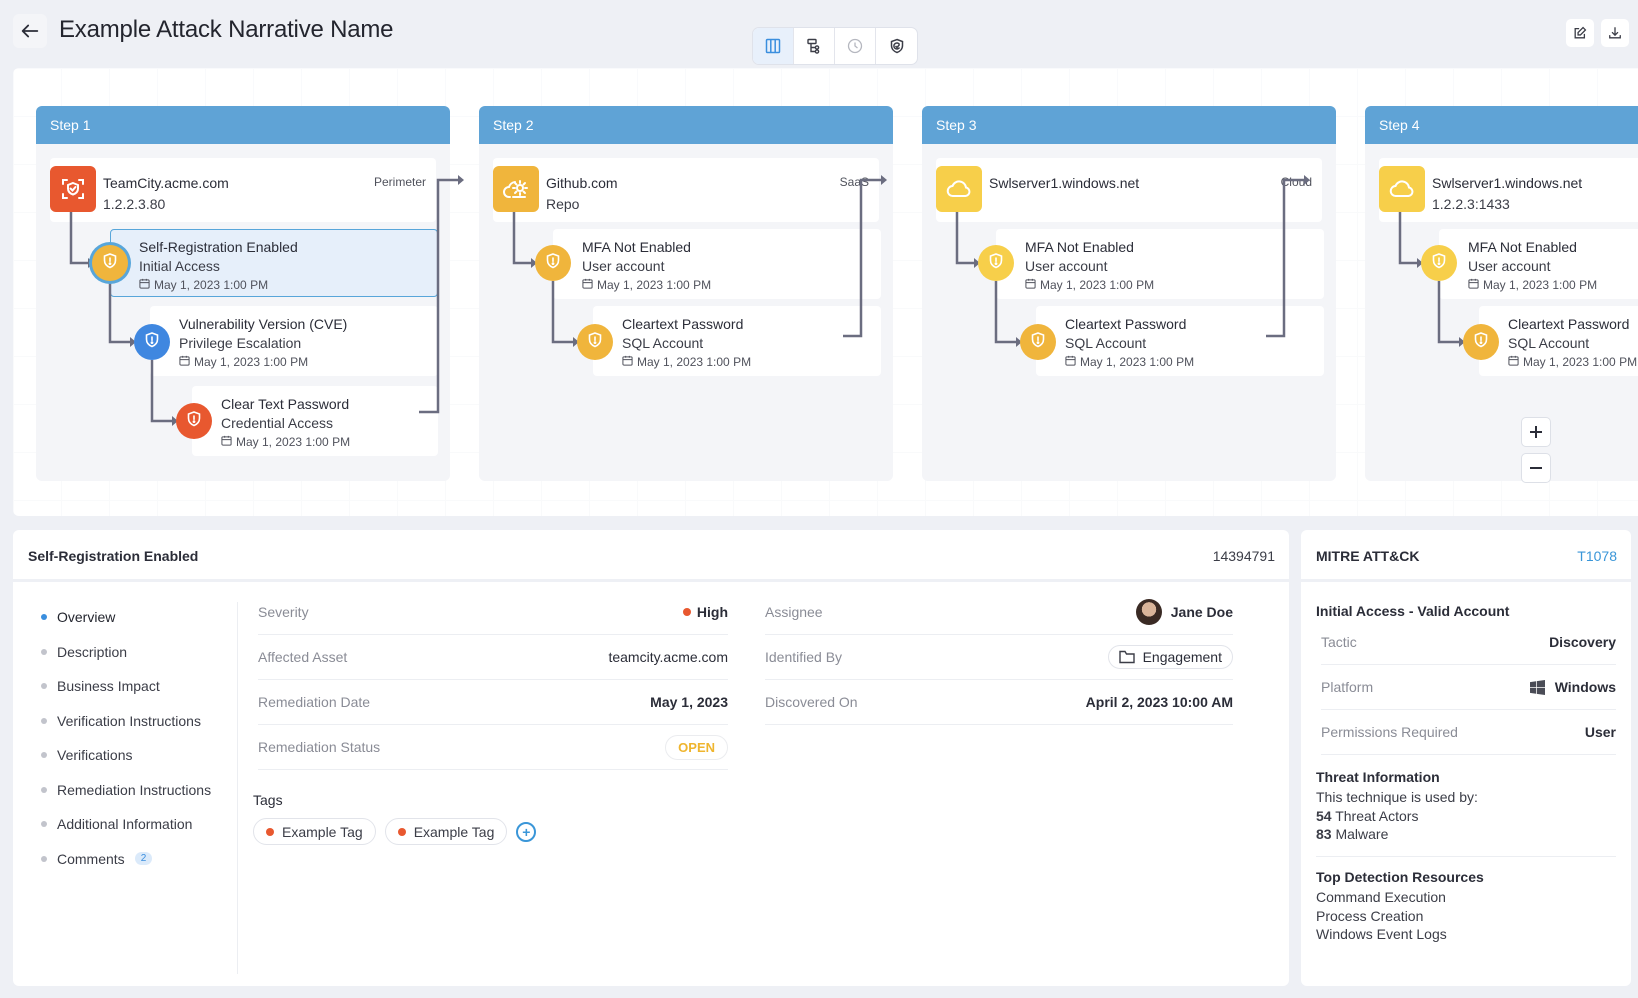 The width and height of the screenshot is (1638, 998). I want to click on timeline-view-button, so click(855, 46).